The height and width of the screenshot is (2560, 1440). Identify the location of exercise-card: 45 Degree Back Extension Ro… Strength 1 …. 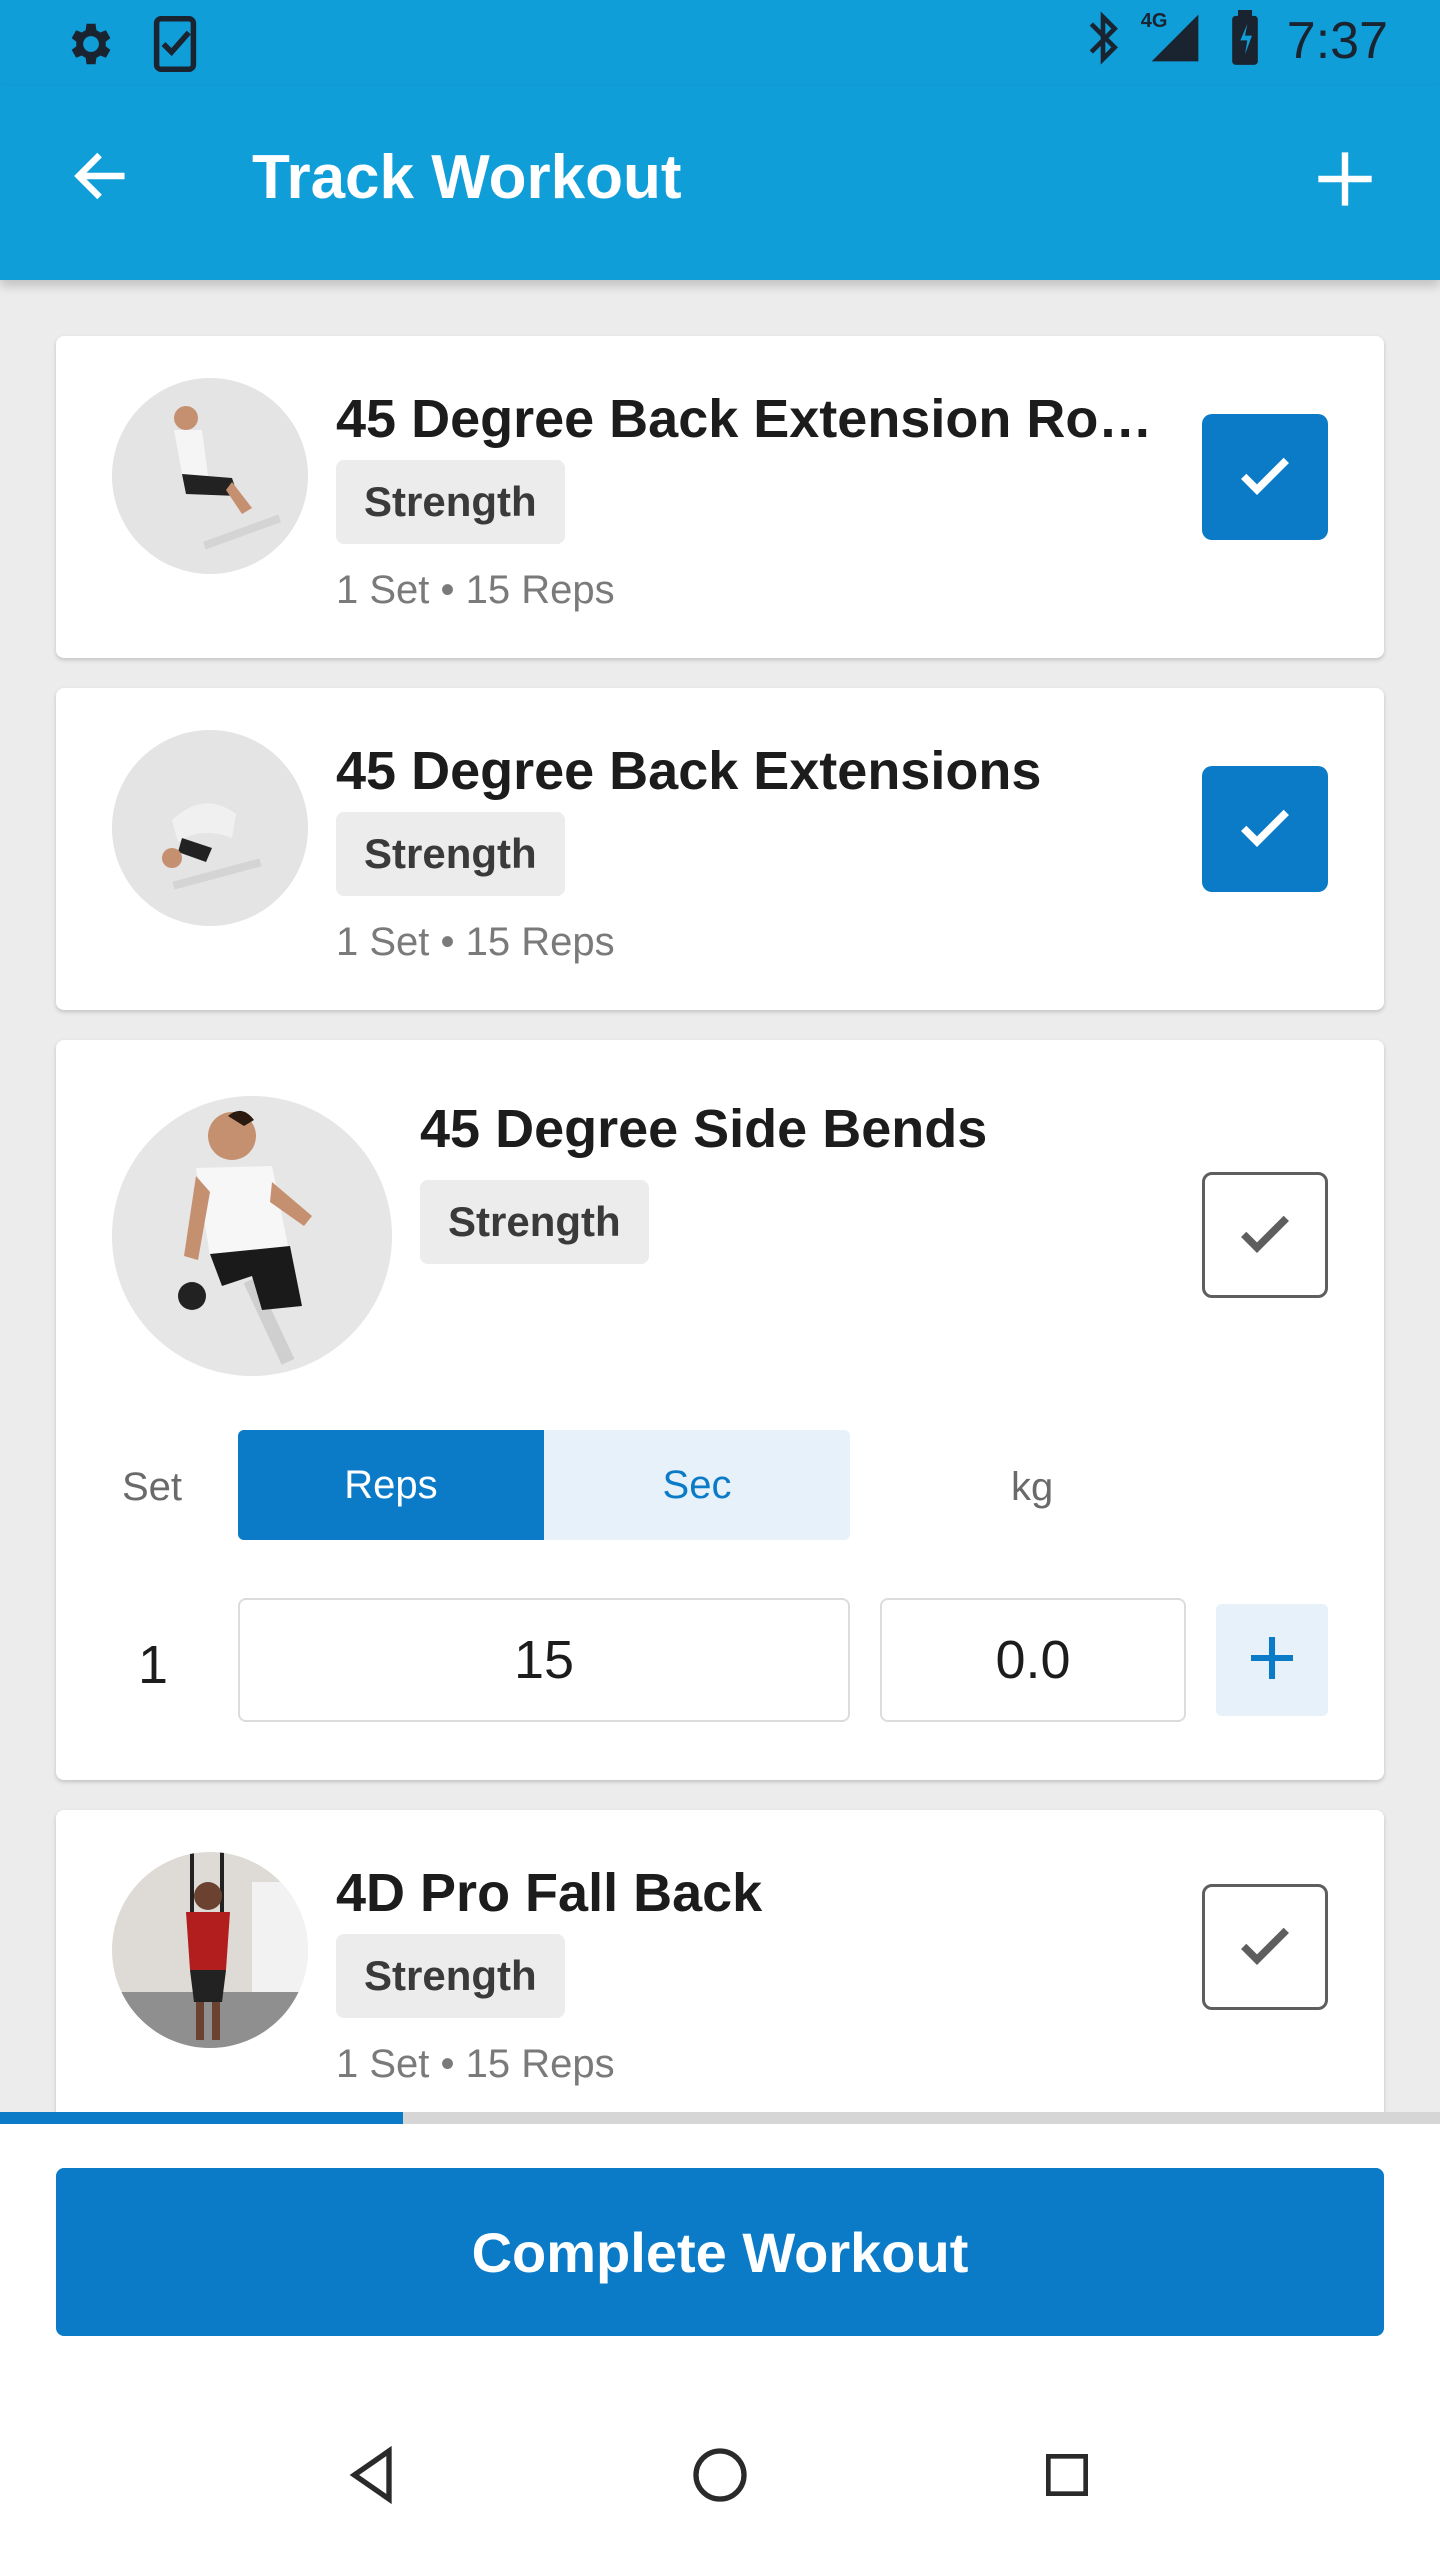
(720, 497).